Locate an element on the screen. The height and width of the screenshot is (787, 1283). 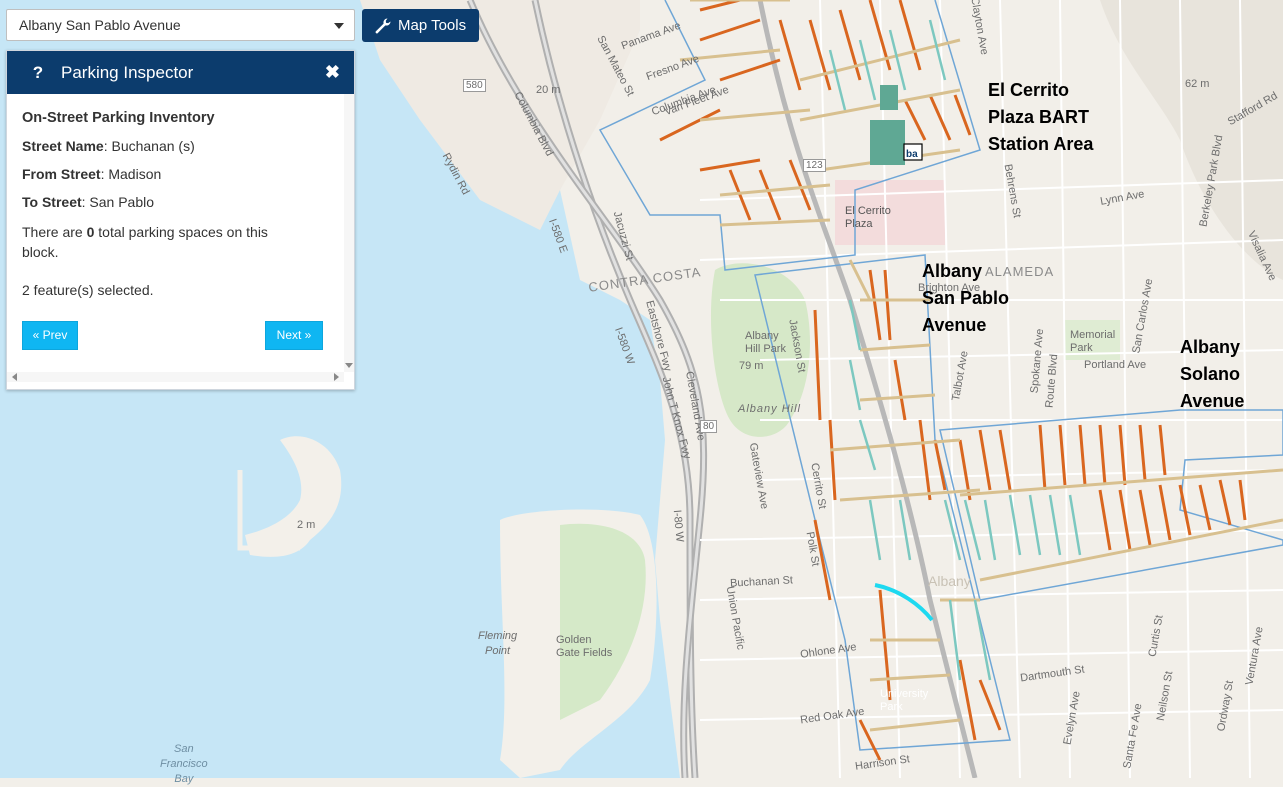
scroll-down-icon is located at coordinates (349, 365).